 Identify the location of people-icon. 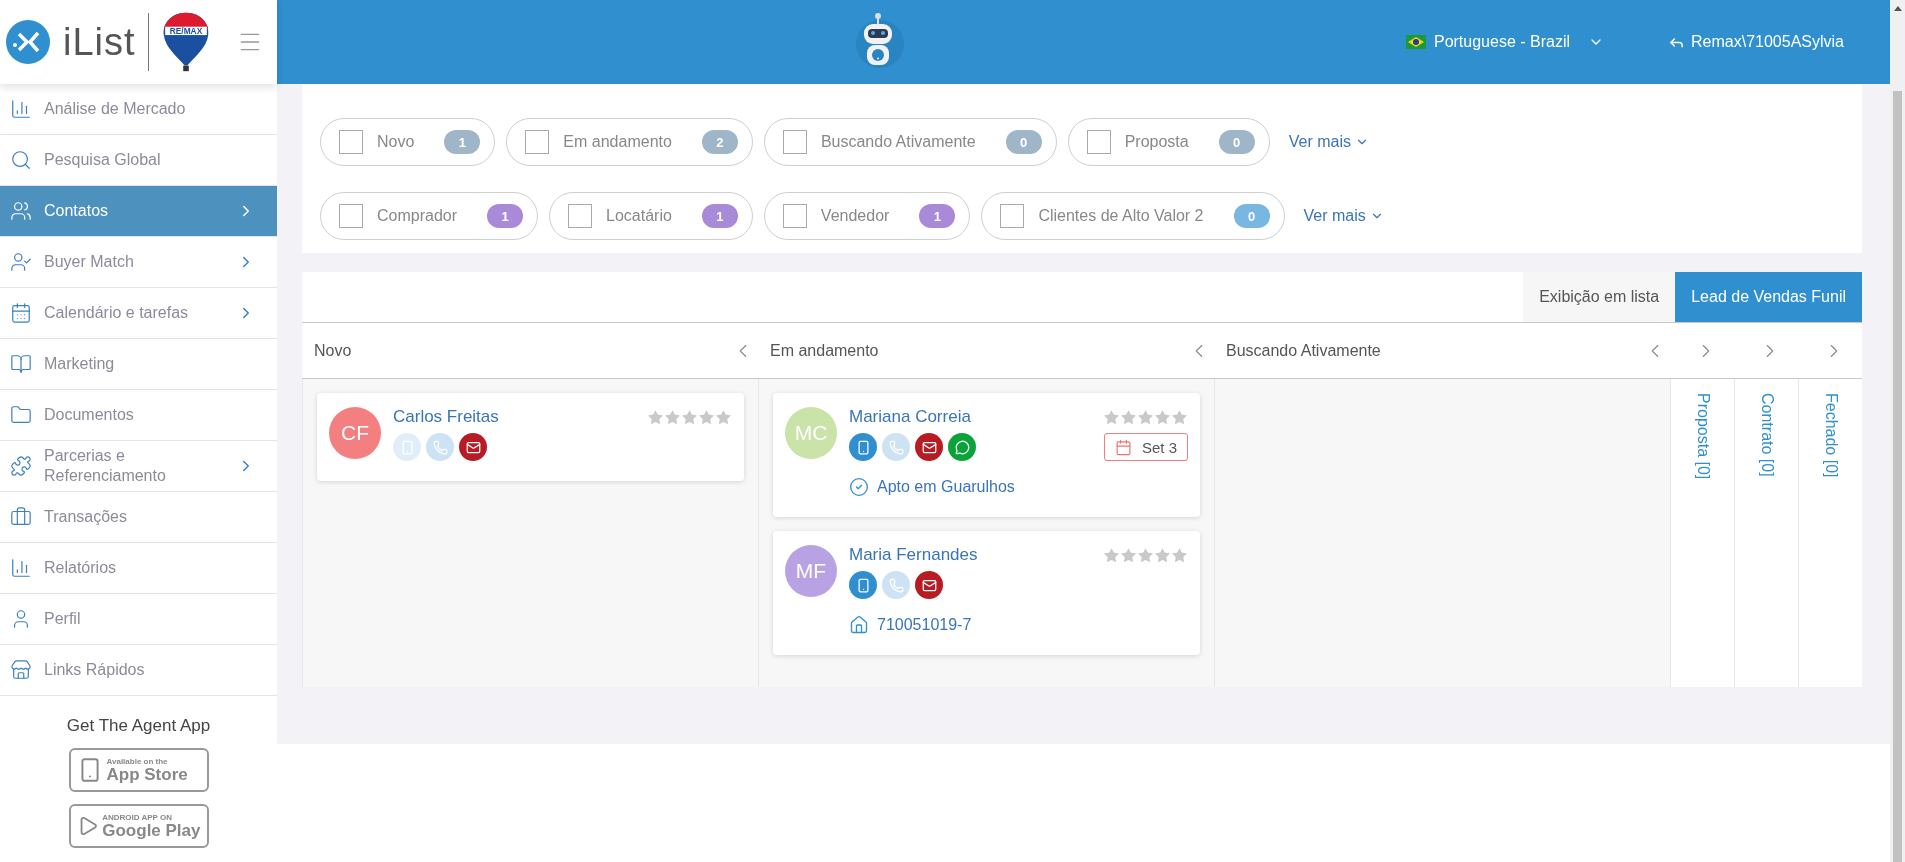
(21, 211).